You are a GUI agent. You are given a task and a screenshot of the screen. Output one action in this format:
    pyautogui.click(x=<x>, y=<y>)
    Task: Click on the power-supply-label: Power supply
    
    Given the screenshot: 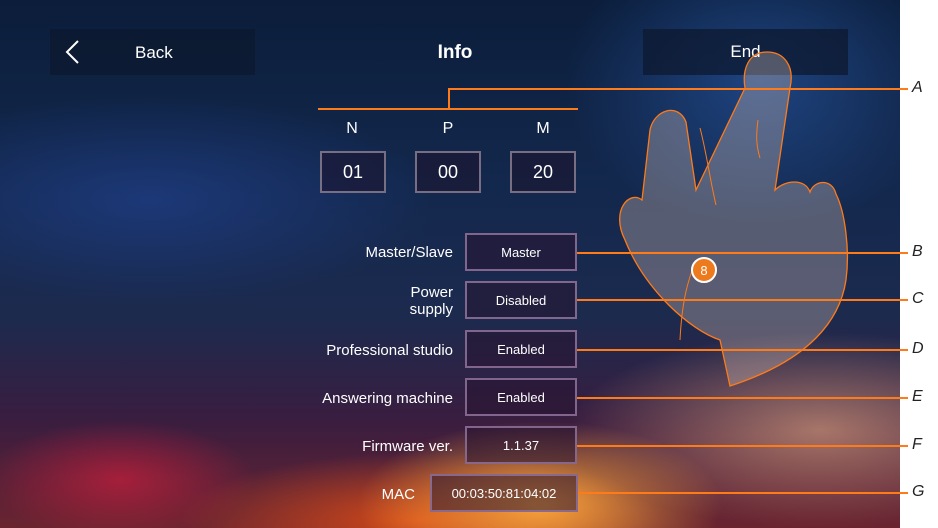 What is the action you would take?
    pyautogui.click(x=431, y=301)
    